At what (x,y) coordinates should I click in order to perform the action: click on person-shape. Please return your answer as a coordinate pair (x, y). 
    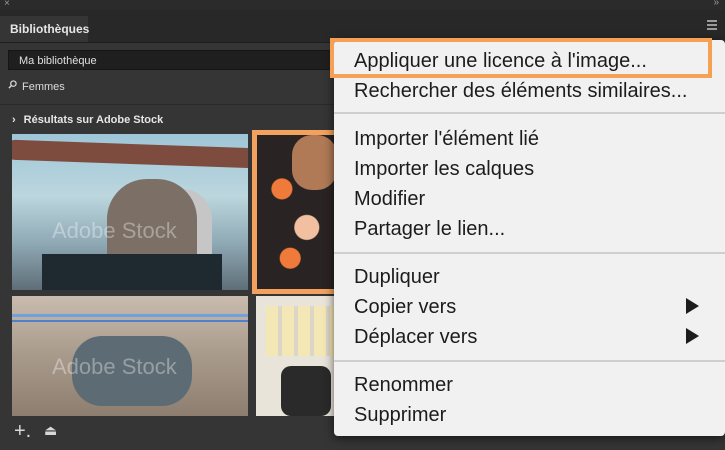
    Looking at the image, I should click on (314, 162).